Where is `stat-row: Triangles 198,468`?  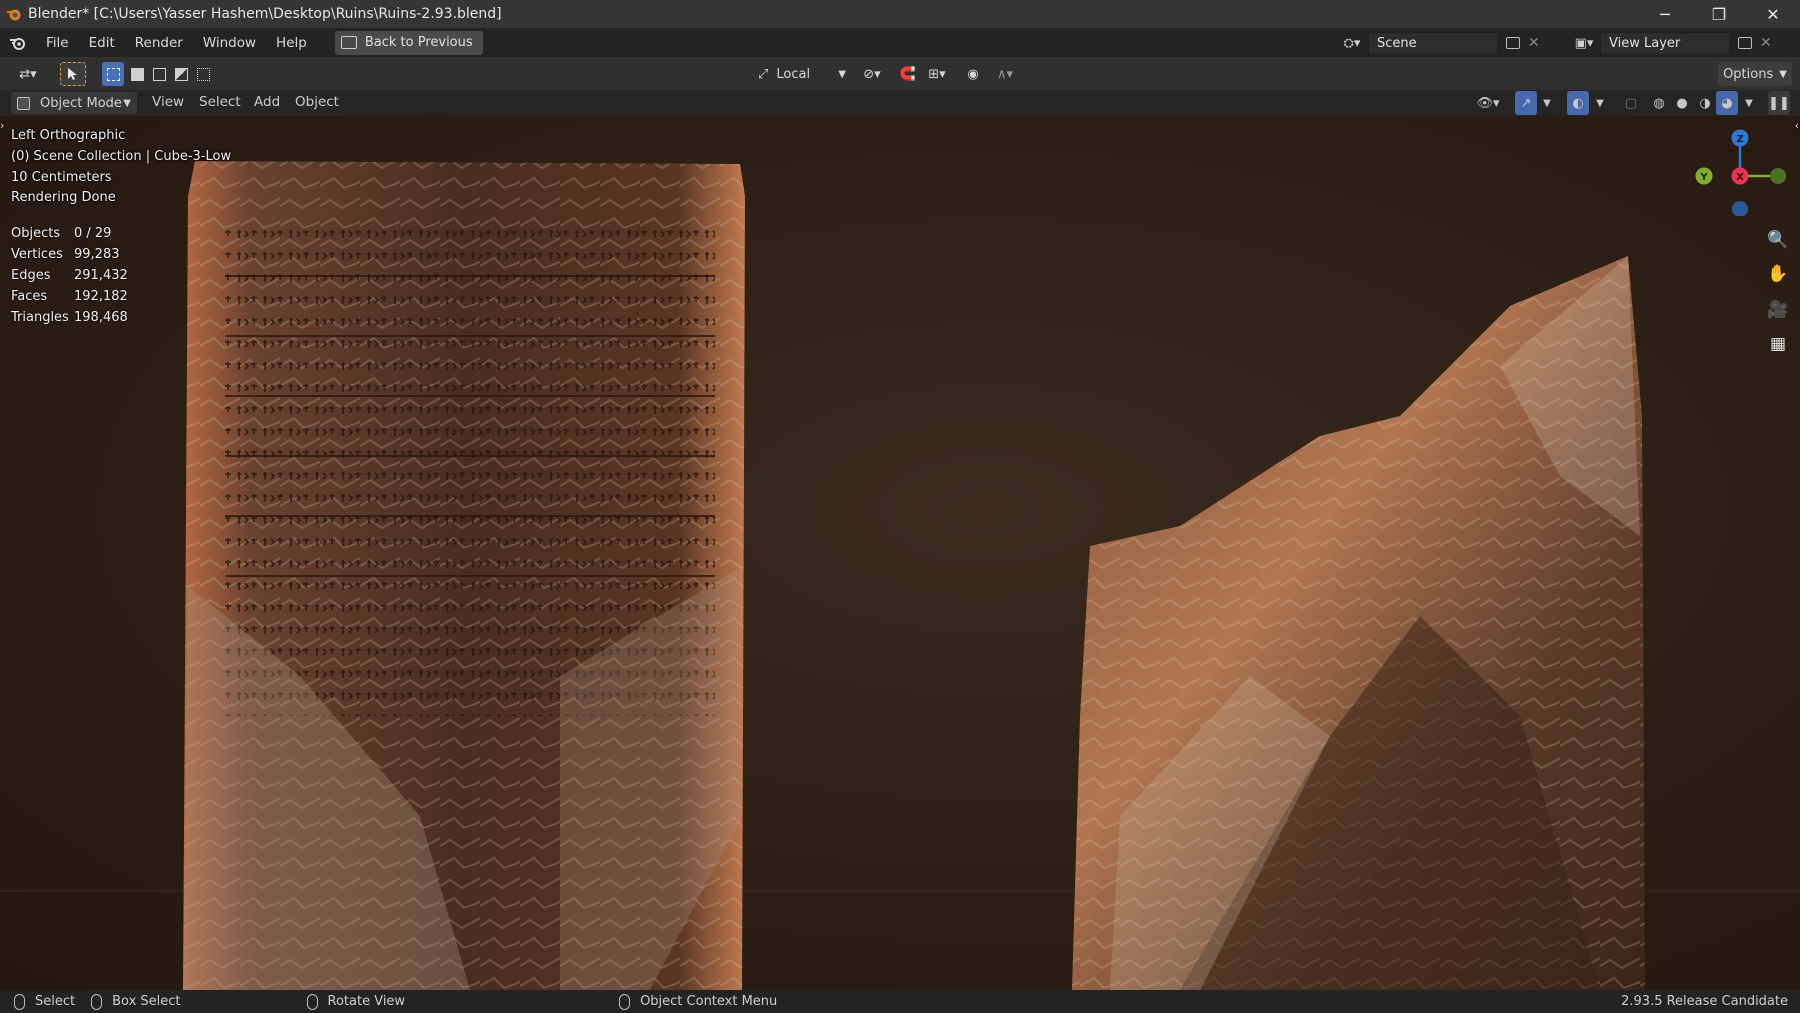 stat-row: Triangles 198,468 is located at coordinates (69, 320).